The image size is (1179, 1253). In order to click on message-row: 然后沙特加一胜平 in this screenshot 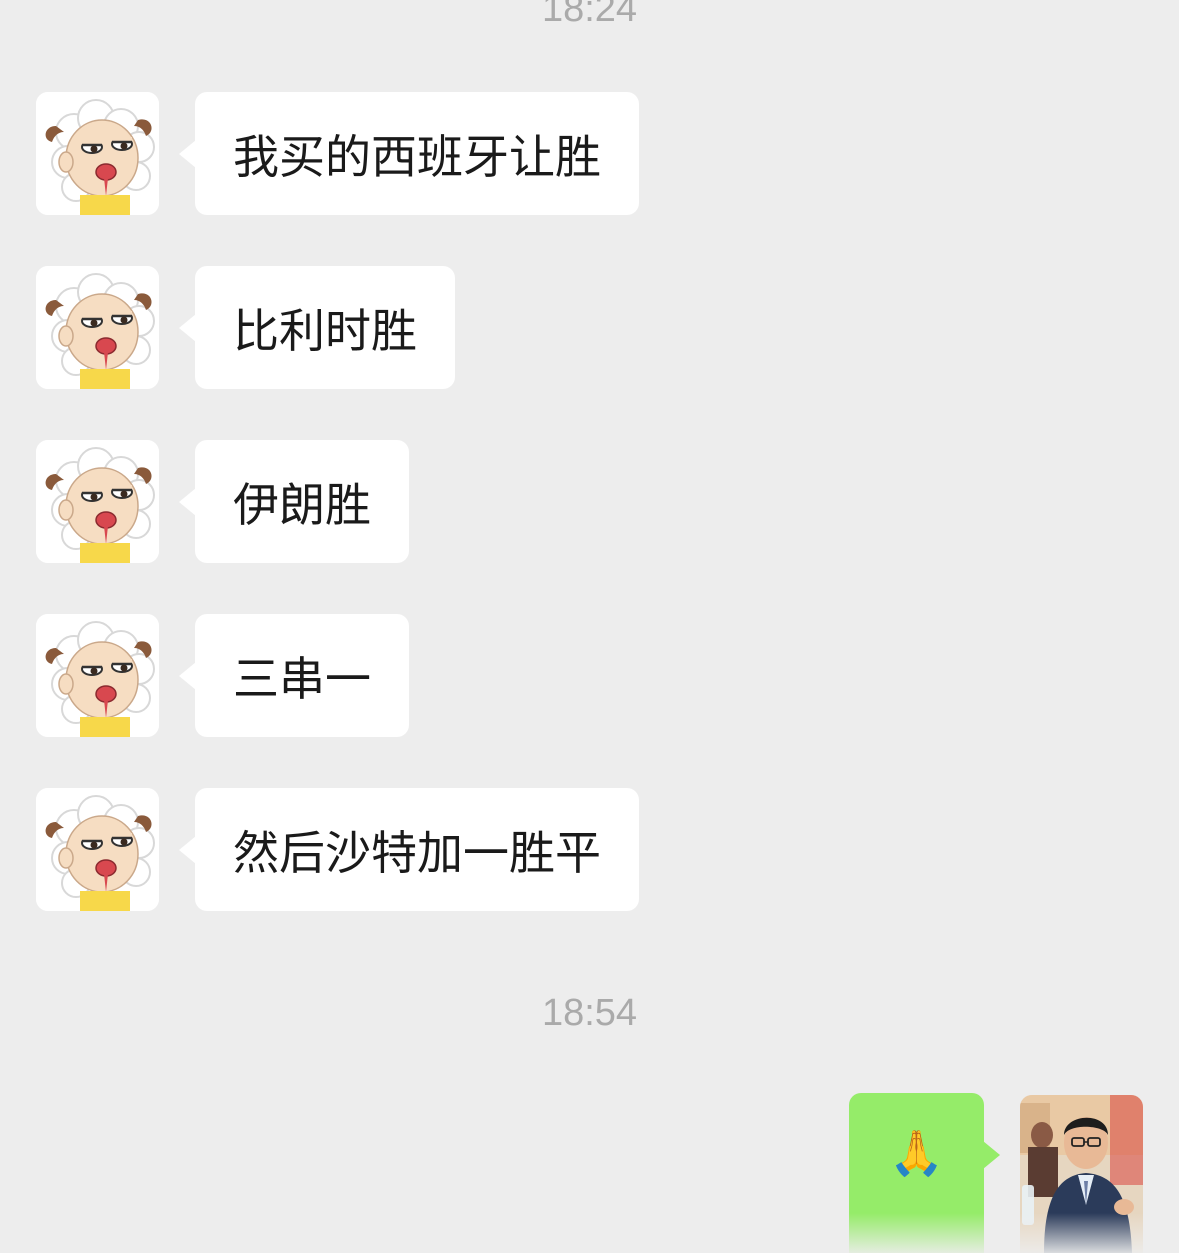, I will do `click(589, 850)`.